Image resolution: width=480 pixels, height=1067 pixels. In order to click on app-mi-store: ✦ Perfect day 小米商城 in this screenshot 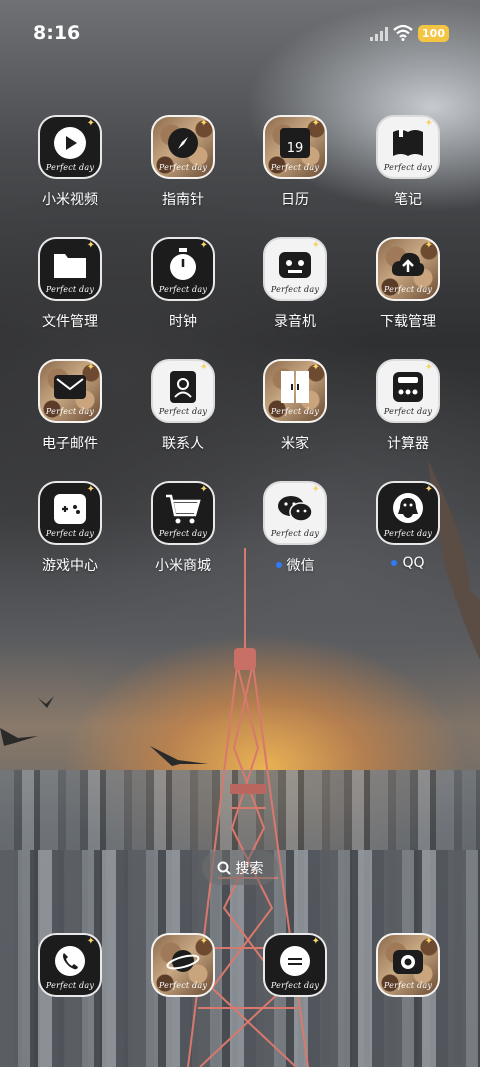, I will do `click(183, 536)`.